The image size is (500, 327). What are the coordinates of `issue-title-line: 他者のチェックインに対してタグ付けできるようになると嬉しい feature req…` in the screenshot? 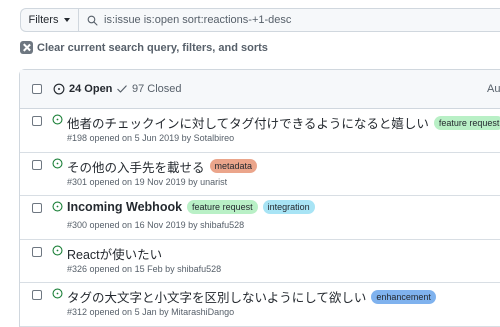 It's located at (283, 122).